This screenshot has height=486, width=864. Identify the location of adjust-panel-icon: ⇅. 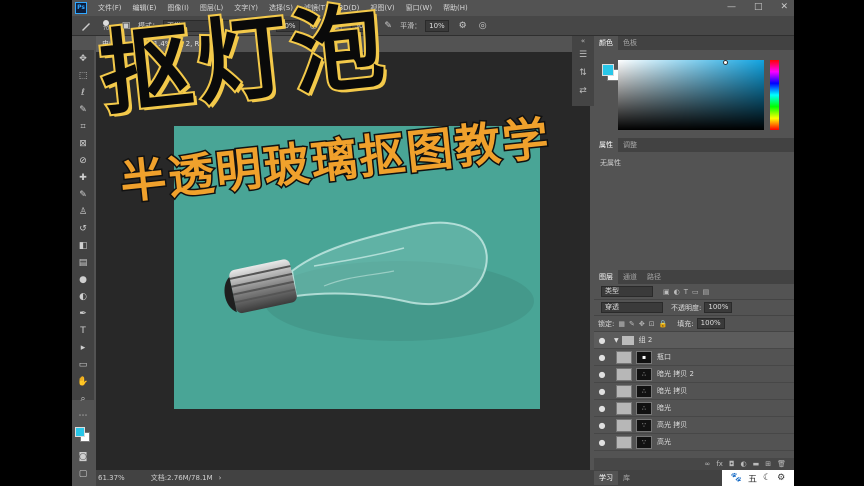
(583, 73).